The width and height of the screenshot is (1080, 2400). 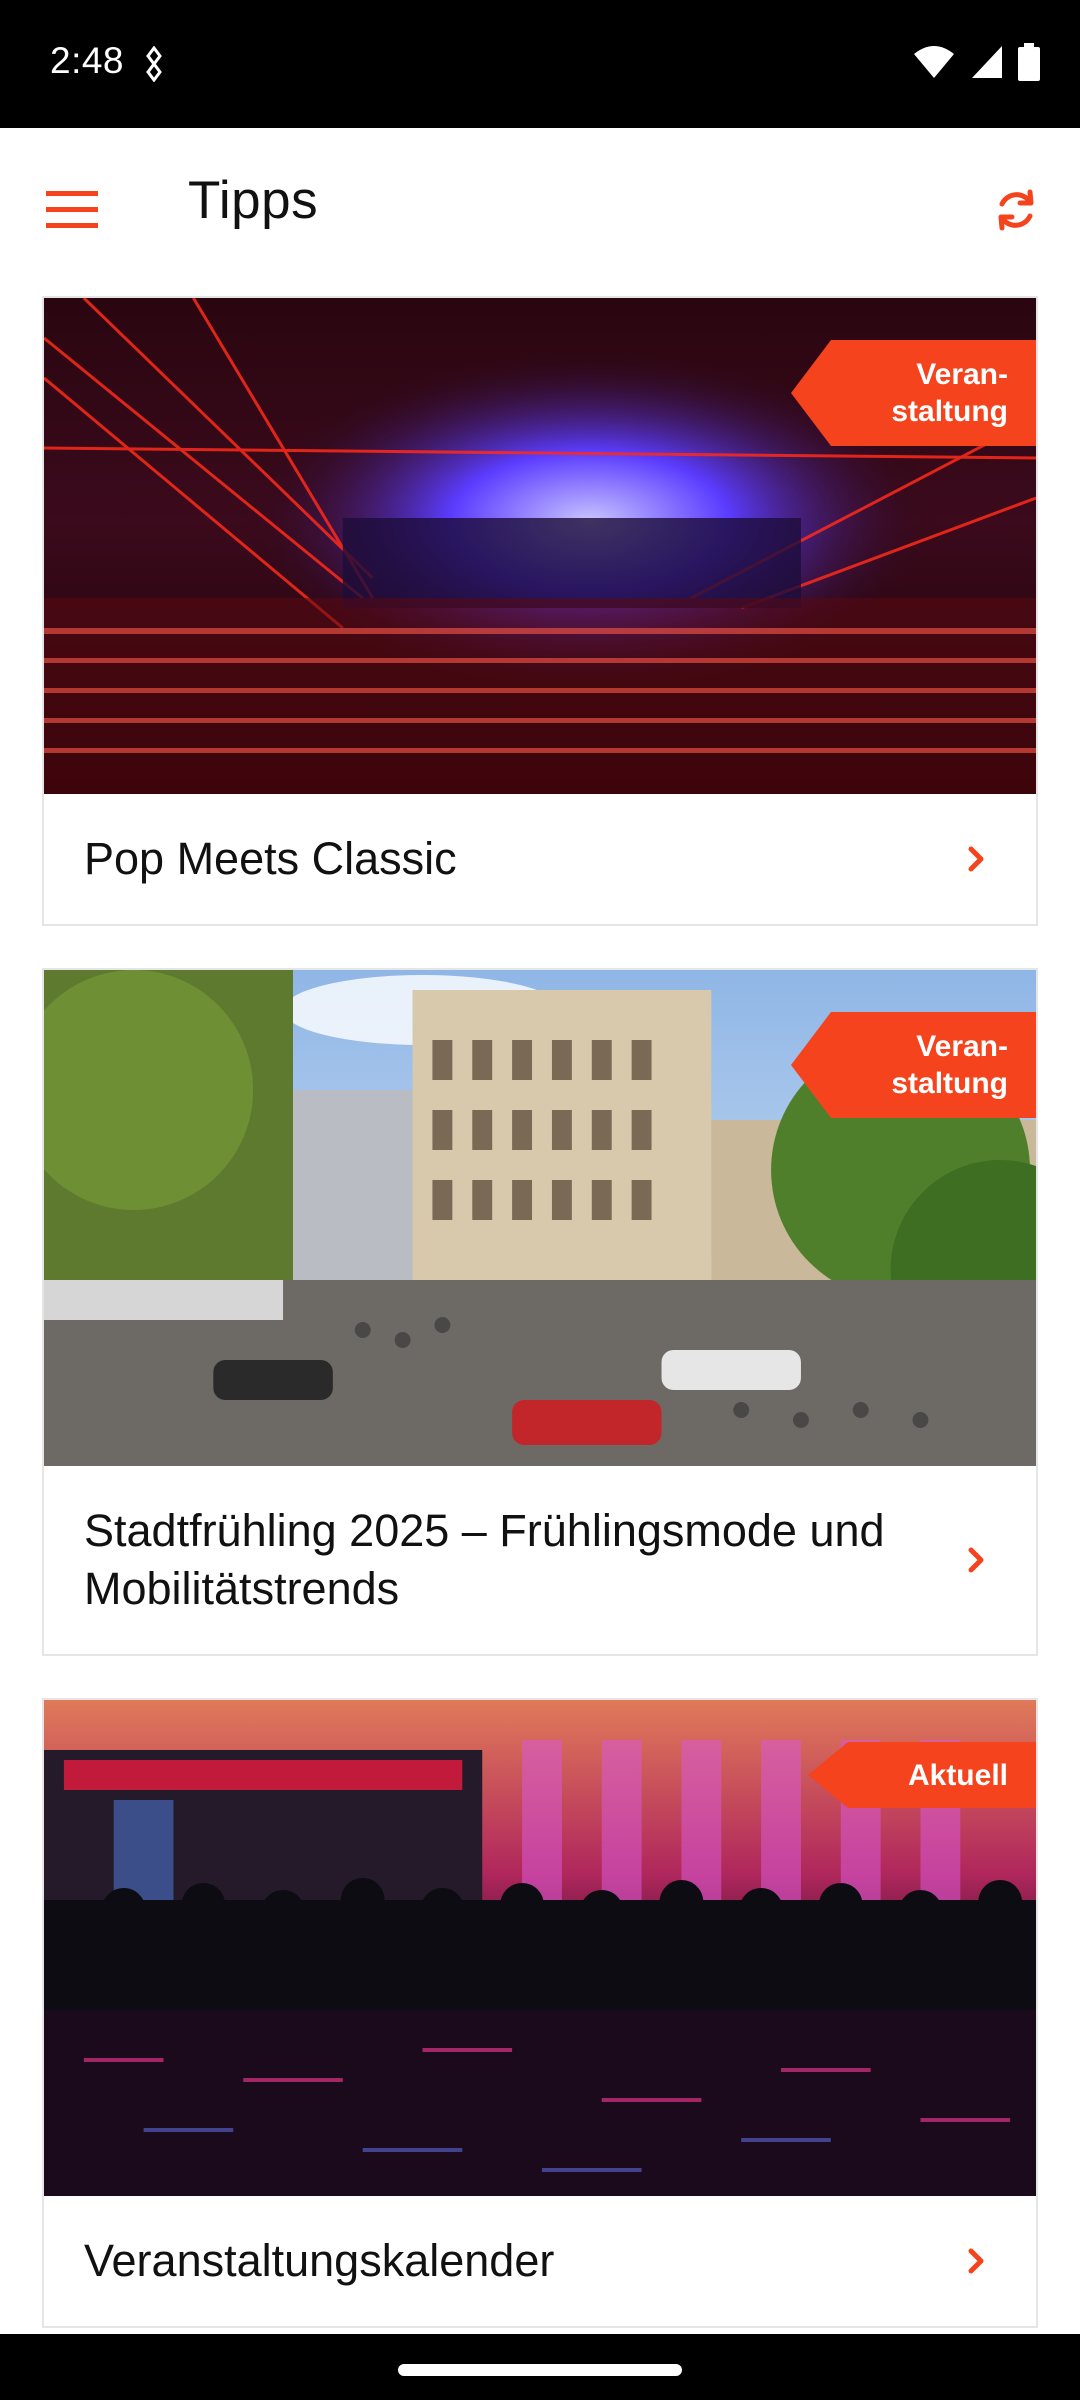 I want to click on status-icons, so click(x=976, y=62).